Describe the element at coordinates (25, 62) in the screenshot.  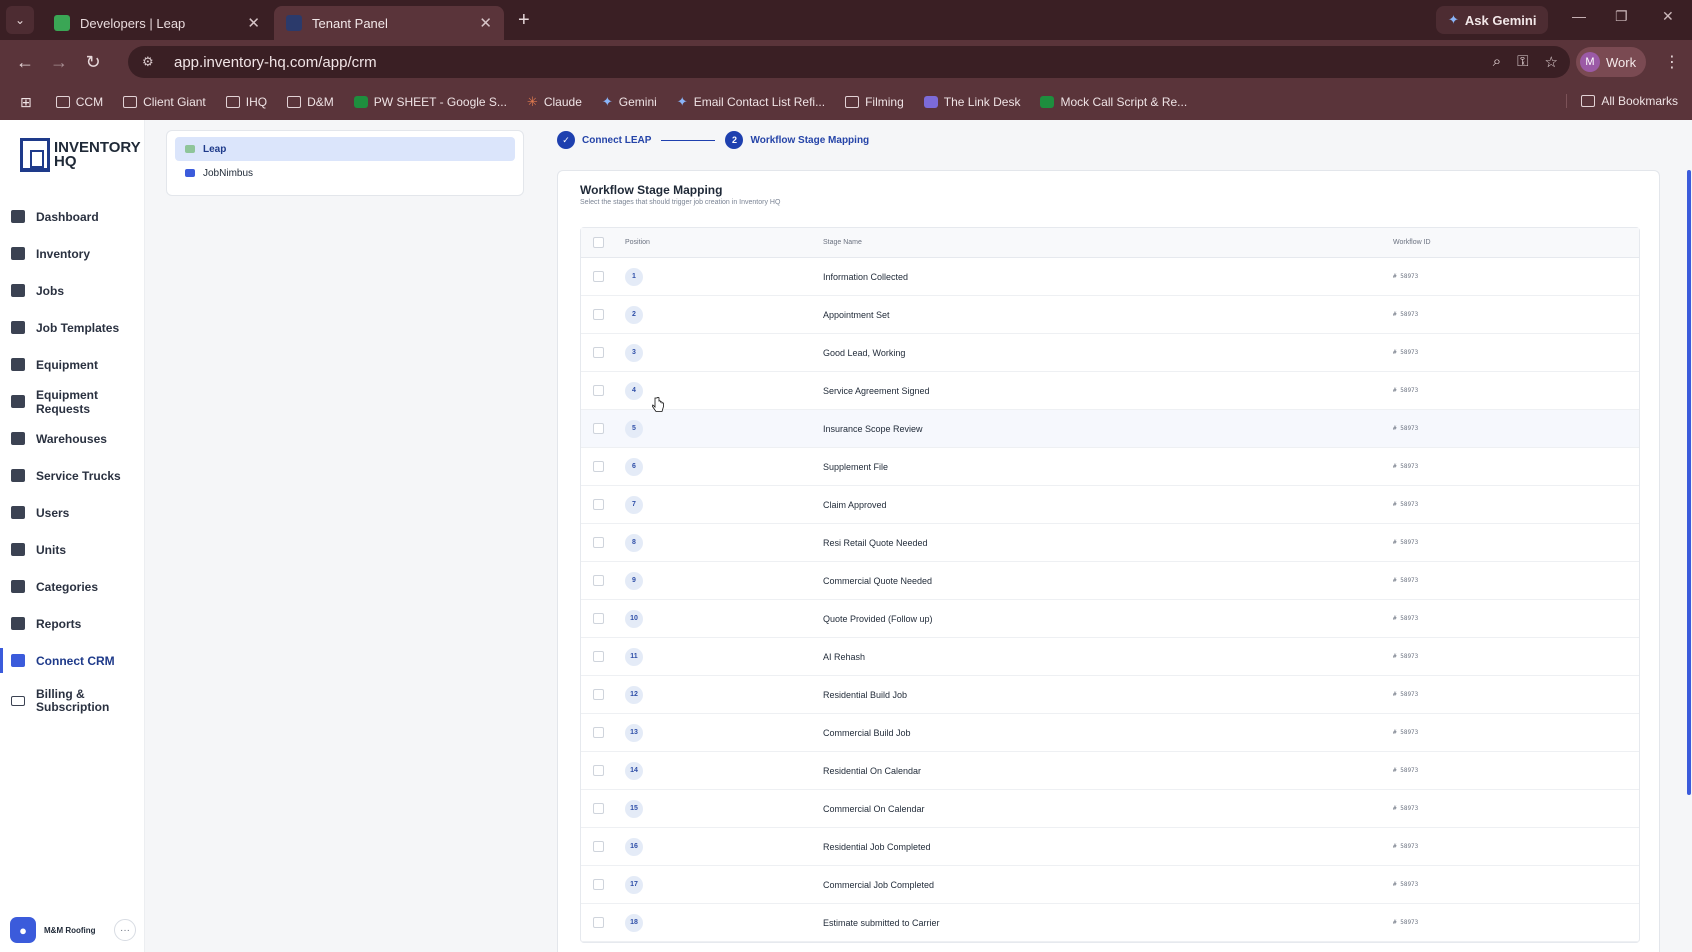
I see `back-arrow-icon: ←` at that location.